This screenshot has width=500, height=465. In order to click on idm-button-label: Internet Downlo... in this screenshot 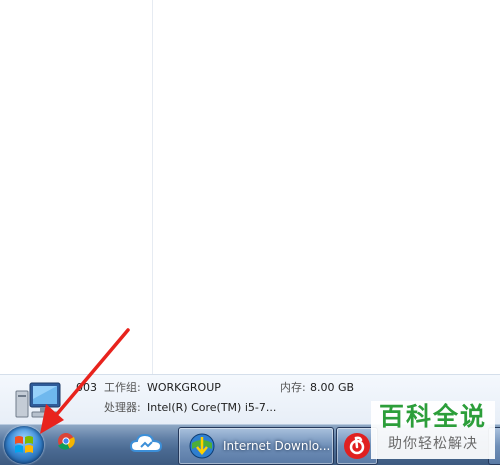, I will do `click(277, 446)`.